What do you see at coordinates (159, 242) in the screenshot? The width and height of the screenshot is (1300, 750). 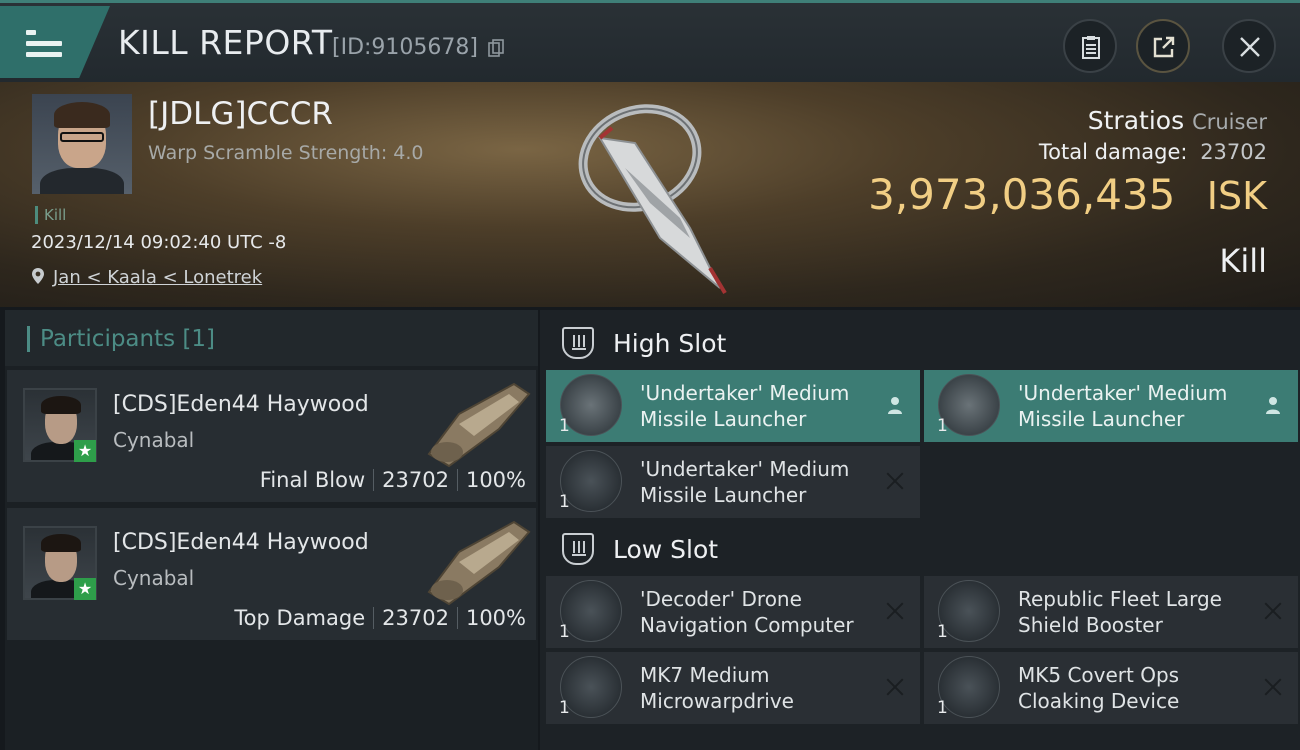 I see `kill-datetime: 2023/12/14 09:02:40 UTC -8` at bounding box center [159, 242].